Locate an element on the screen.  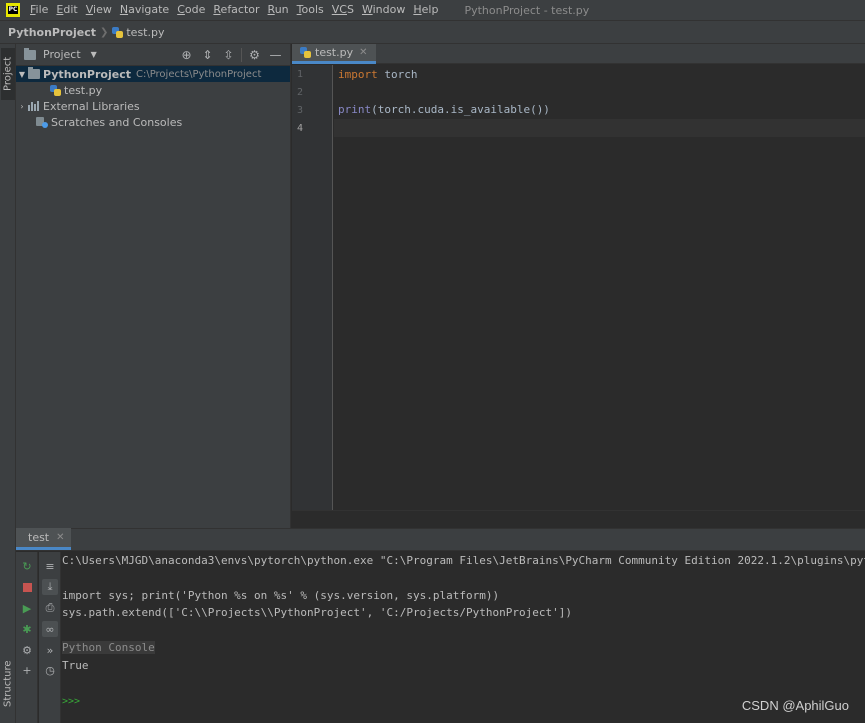
tool-tab-structure: Structure is located at coordinates (8, 684).